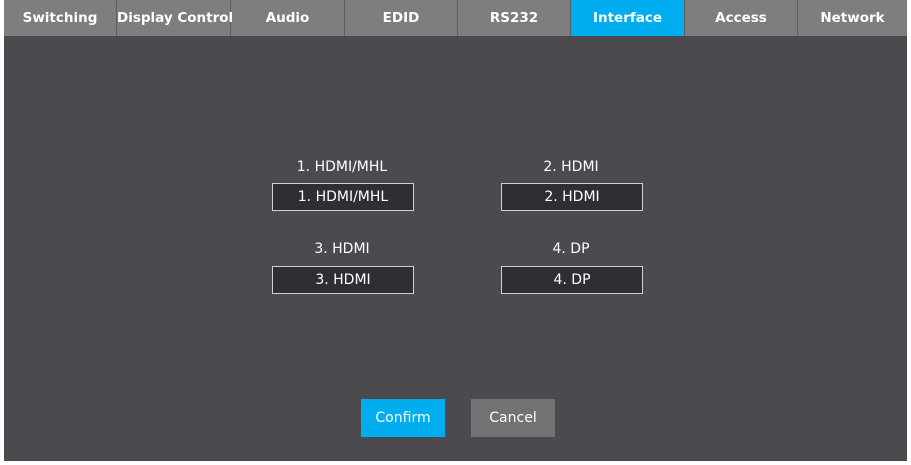  Describe the element at coordinates (571, 249) in the screenshot. I see `interface-4-label: 4. DP` at that location.